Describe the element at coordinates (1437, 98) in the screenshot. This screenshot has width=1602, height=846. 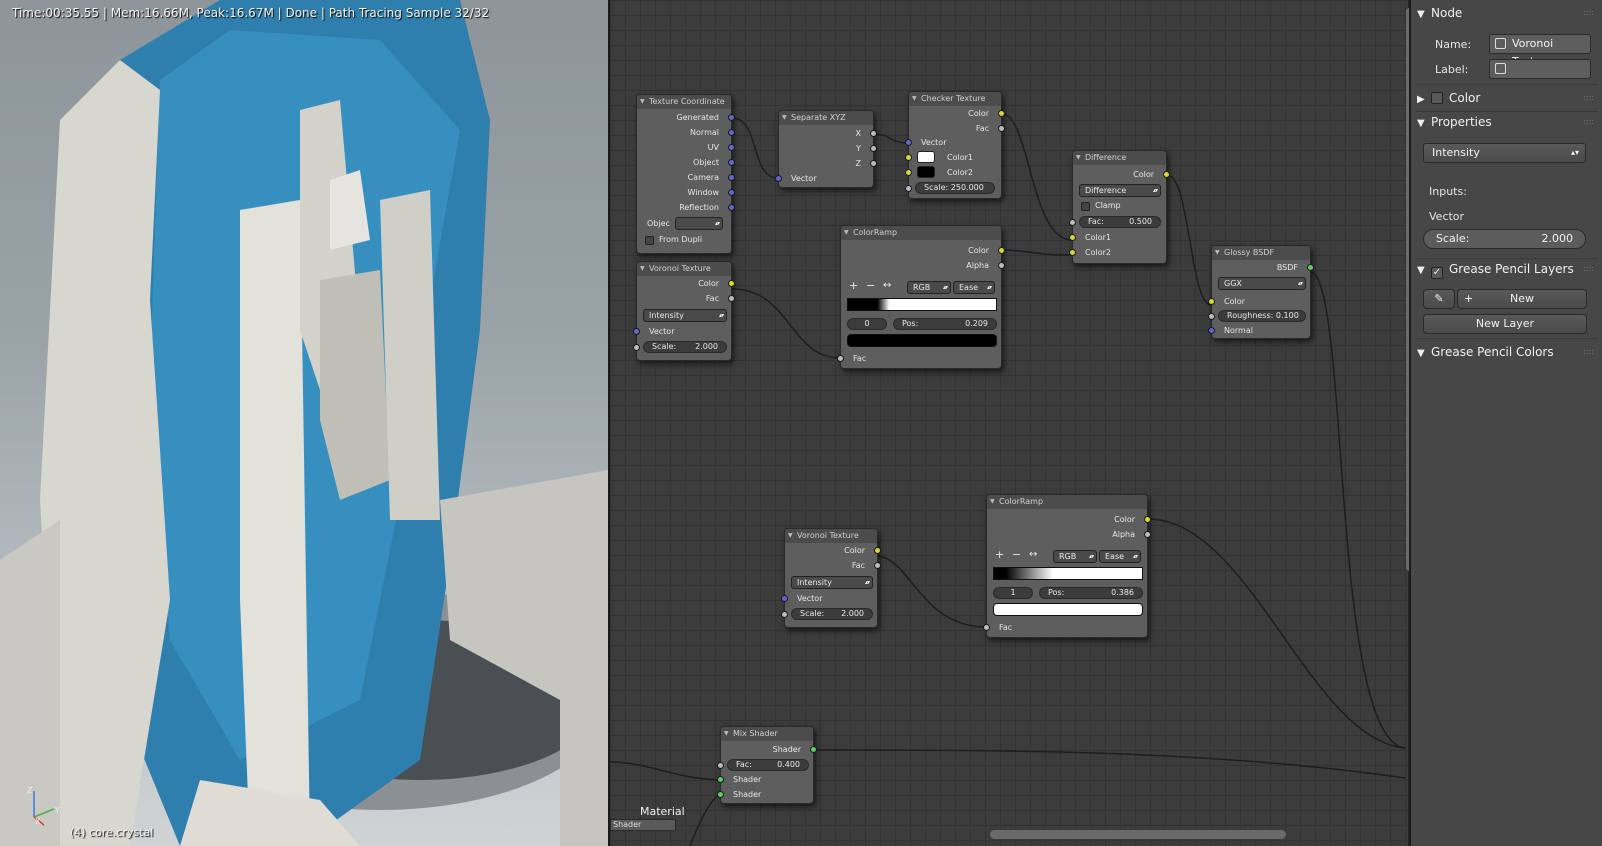
I see `color-toggle-checkbox` at that location.